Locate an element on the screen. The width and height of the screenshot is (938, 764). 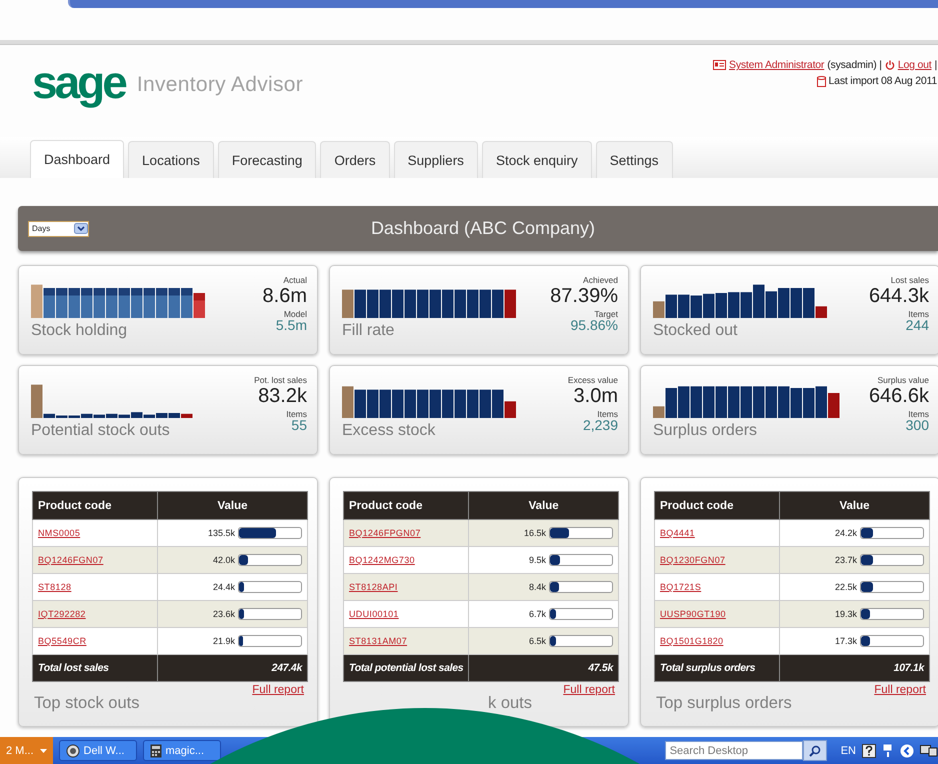
product-link: ST8128API is located at coordinates (373, 587).